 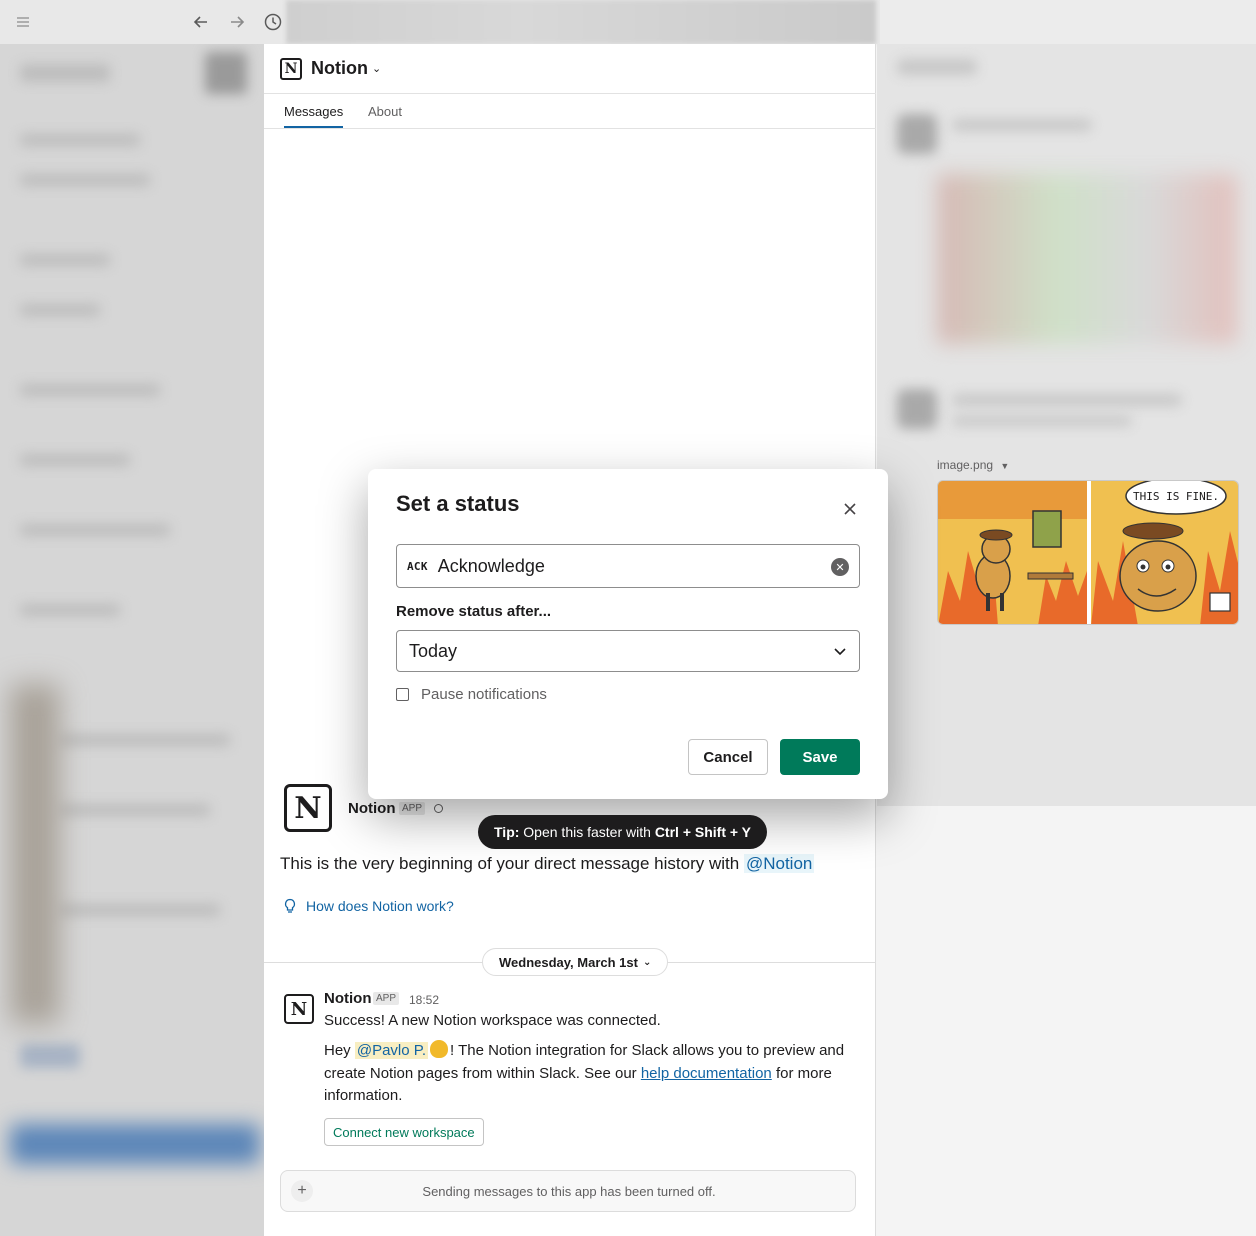 What do you see at coordinates (339, 68) in the screenshot?
I see `channel-title: Notion` at bounding box center [339, 68].